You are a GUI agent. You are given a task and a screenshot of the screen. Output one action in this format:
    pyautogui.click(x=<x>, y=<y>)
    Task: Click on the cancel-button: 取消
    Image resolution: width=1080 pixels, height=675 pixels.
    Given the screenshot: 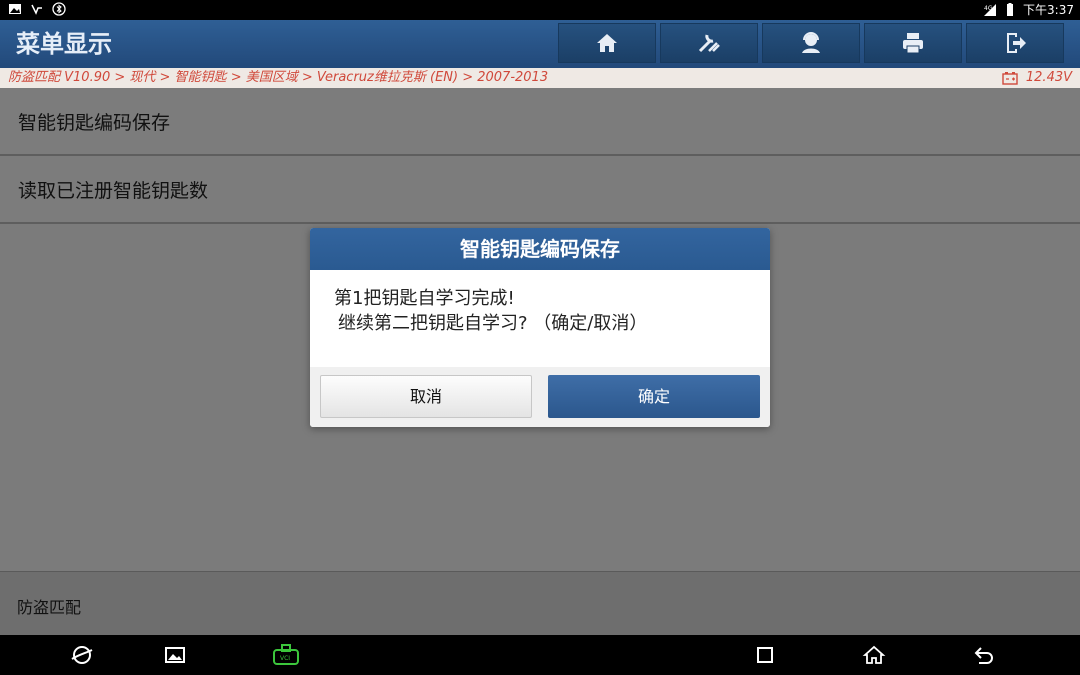 What is the action you would take?
    pyautogui.click(x=426, y=396)
    